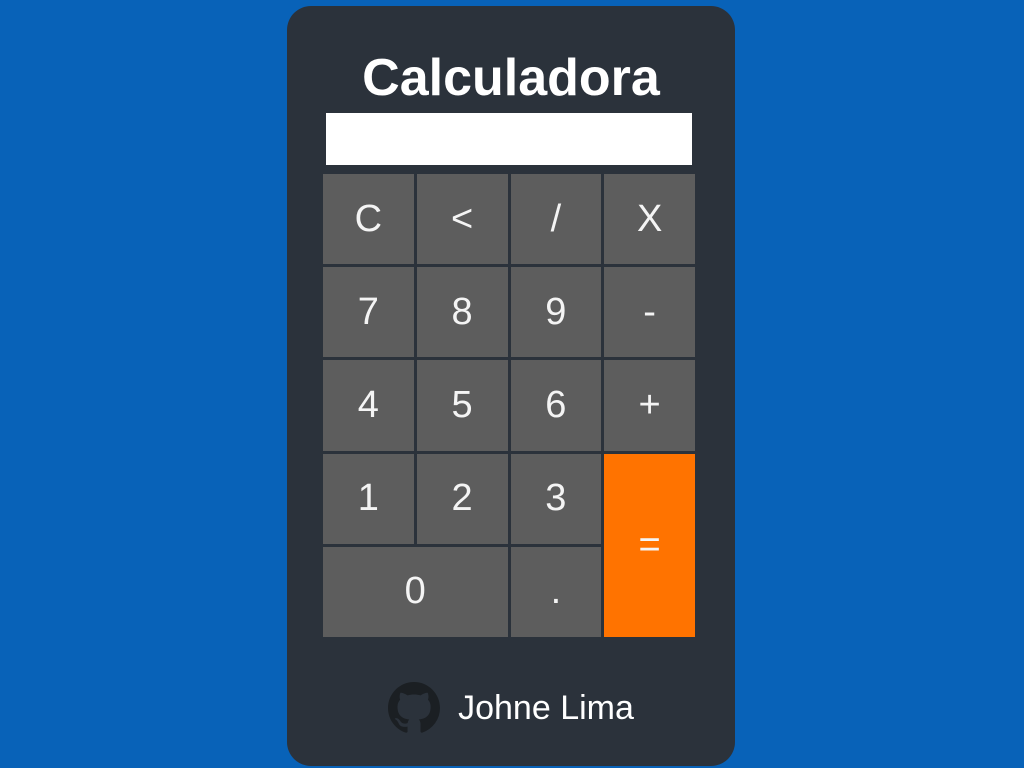  What do you see at coordinates (649, 312) in the screenshot?
I see `subtract-button: -` at bounding box center [649, 312].